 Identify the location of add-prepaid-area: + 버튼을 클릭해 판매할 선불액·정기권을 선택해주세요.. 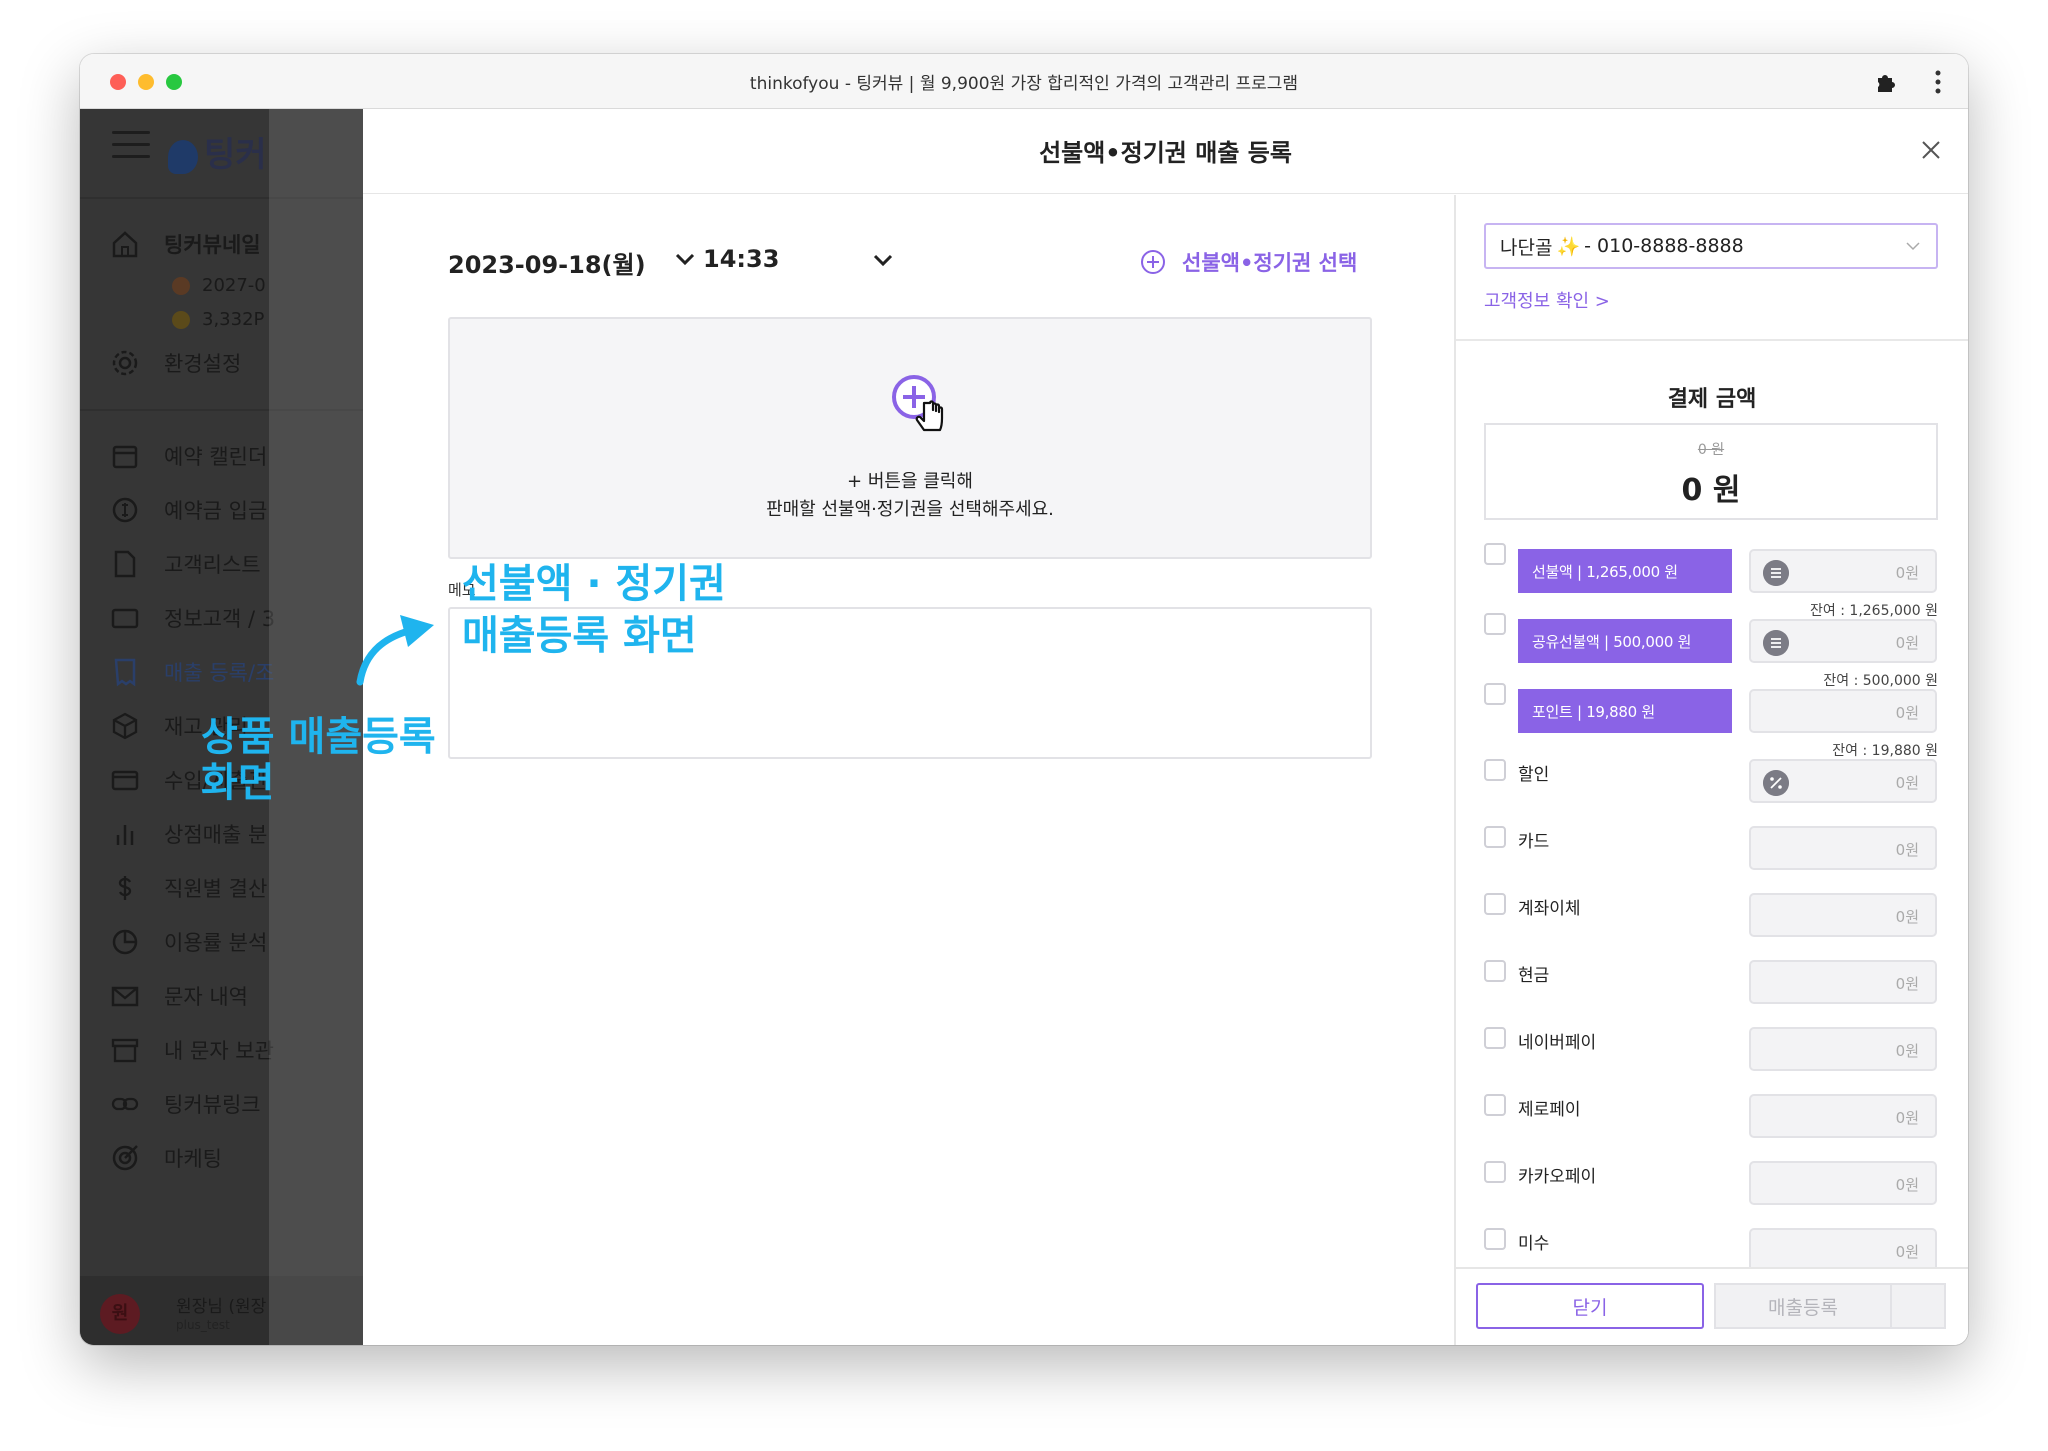
(910, 438).